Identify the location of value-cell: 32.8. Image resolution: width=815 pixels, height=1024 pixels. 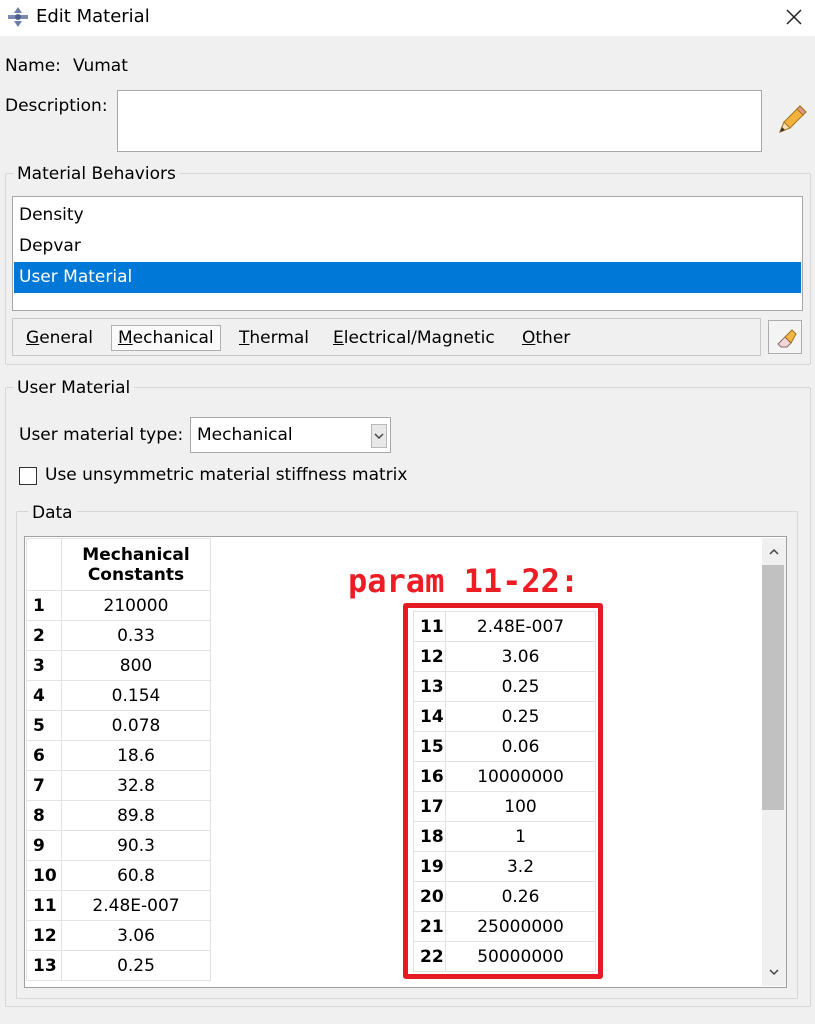
(136, 785).